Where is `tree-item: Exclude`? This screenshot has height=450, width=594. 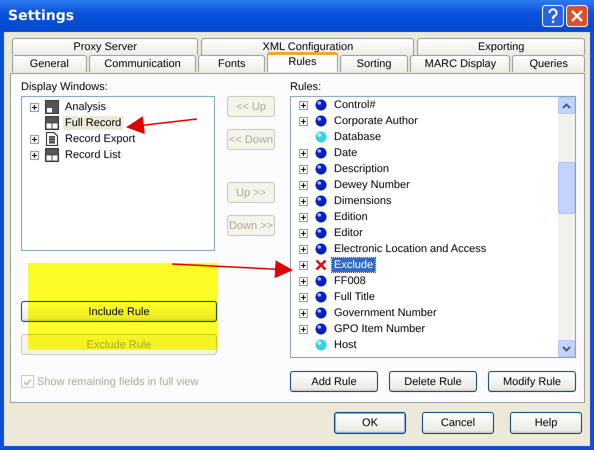 tree-item: Exclude is located at coordinates (354, 265).